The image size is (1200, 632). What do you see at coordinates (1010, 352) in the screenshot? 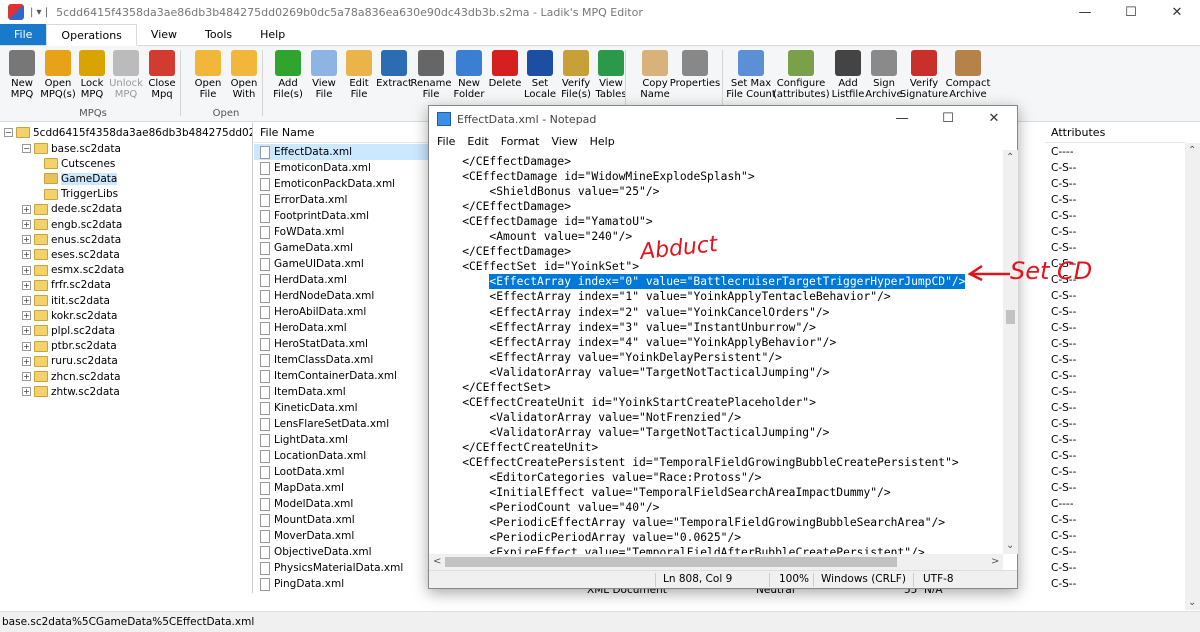
I see `notepad-vertical-scrollbar: ⌃ ⌄` at bounding box center [1010, 352].